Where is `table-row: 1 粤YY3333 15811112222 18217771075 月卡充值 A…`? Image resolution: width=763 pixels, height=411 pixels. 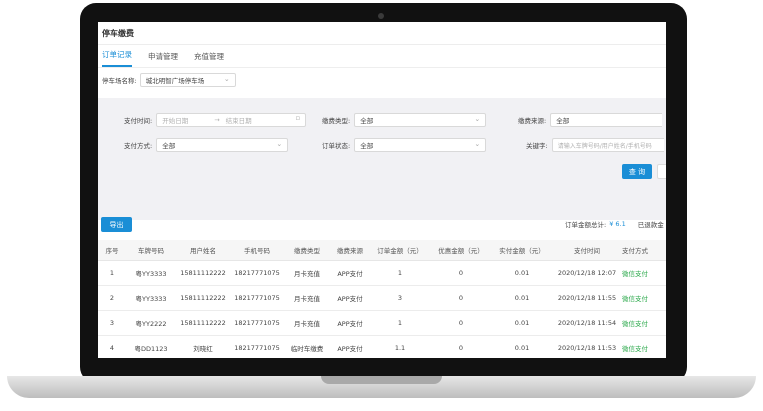
table-row: 1 粤YY3333 15811112222 18217771075 月卡充值 A… is located at coordinates (382, 273).